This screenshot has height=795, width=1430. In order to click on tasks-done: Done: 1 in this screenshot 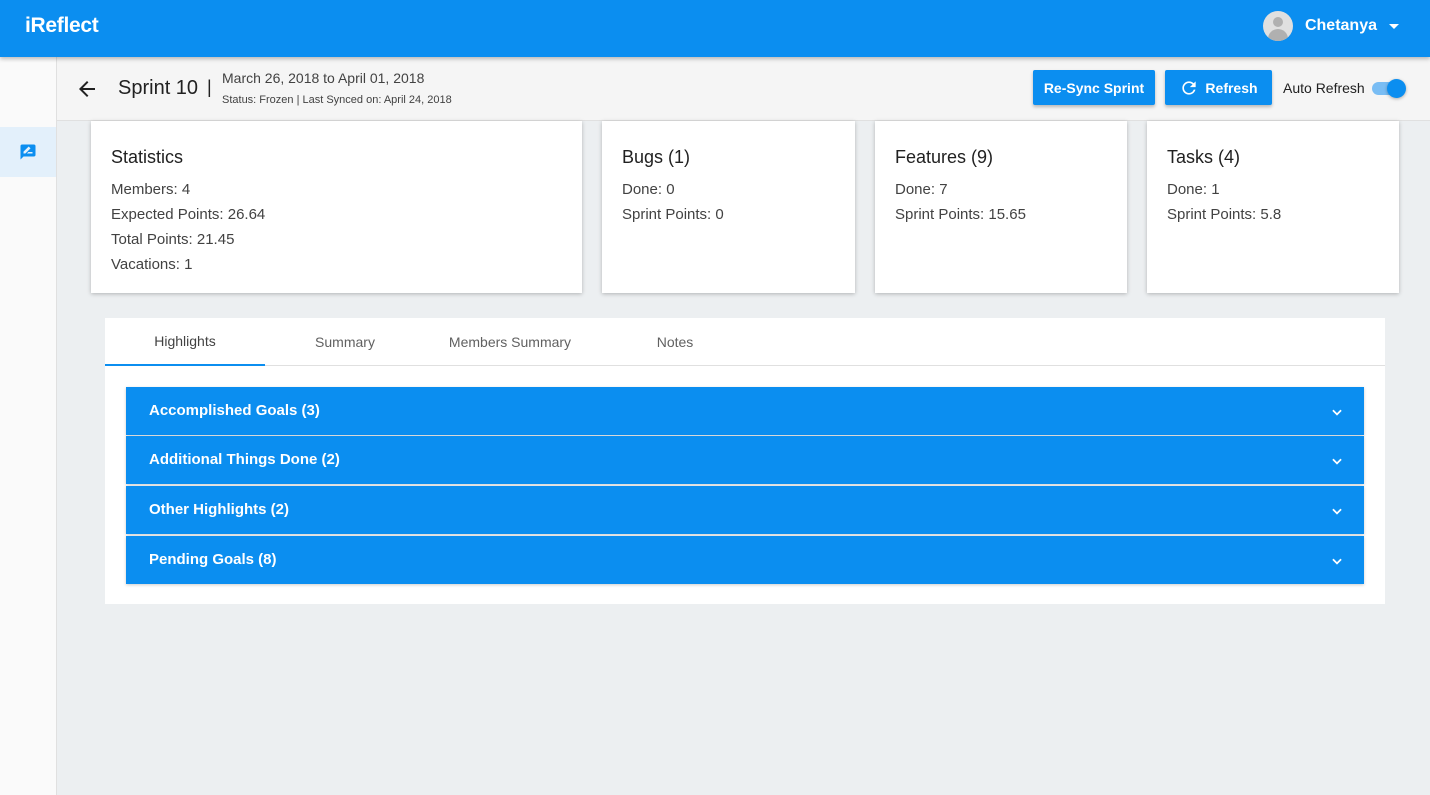, I will do `click(1193, 189)`.